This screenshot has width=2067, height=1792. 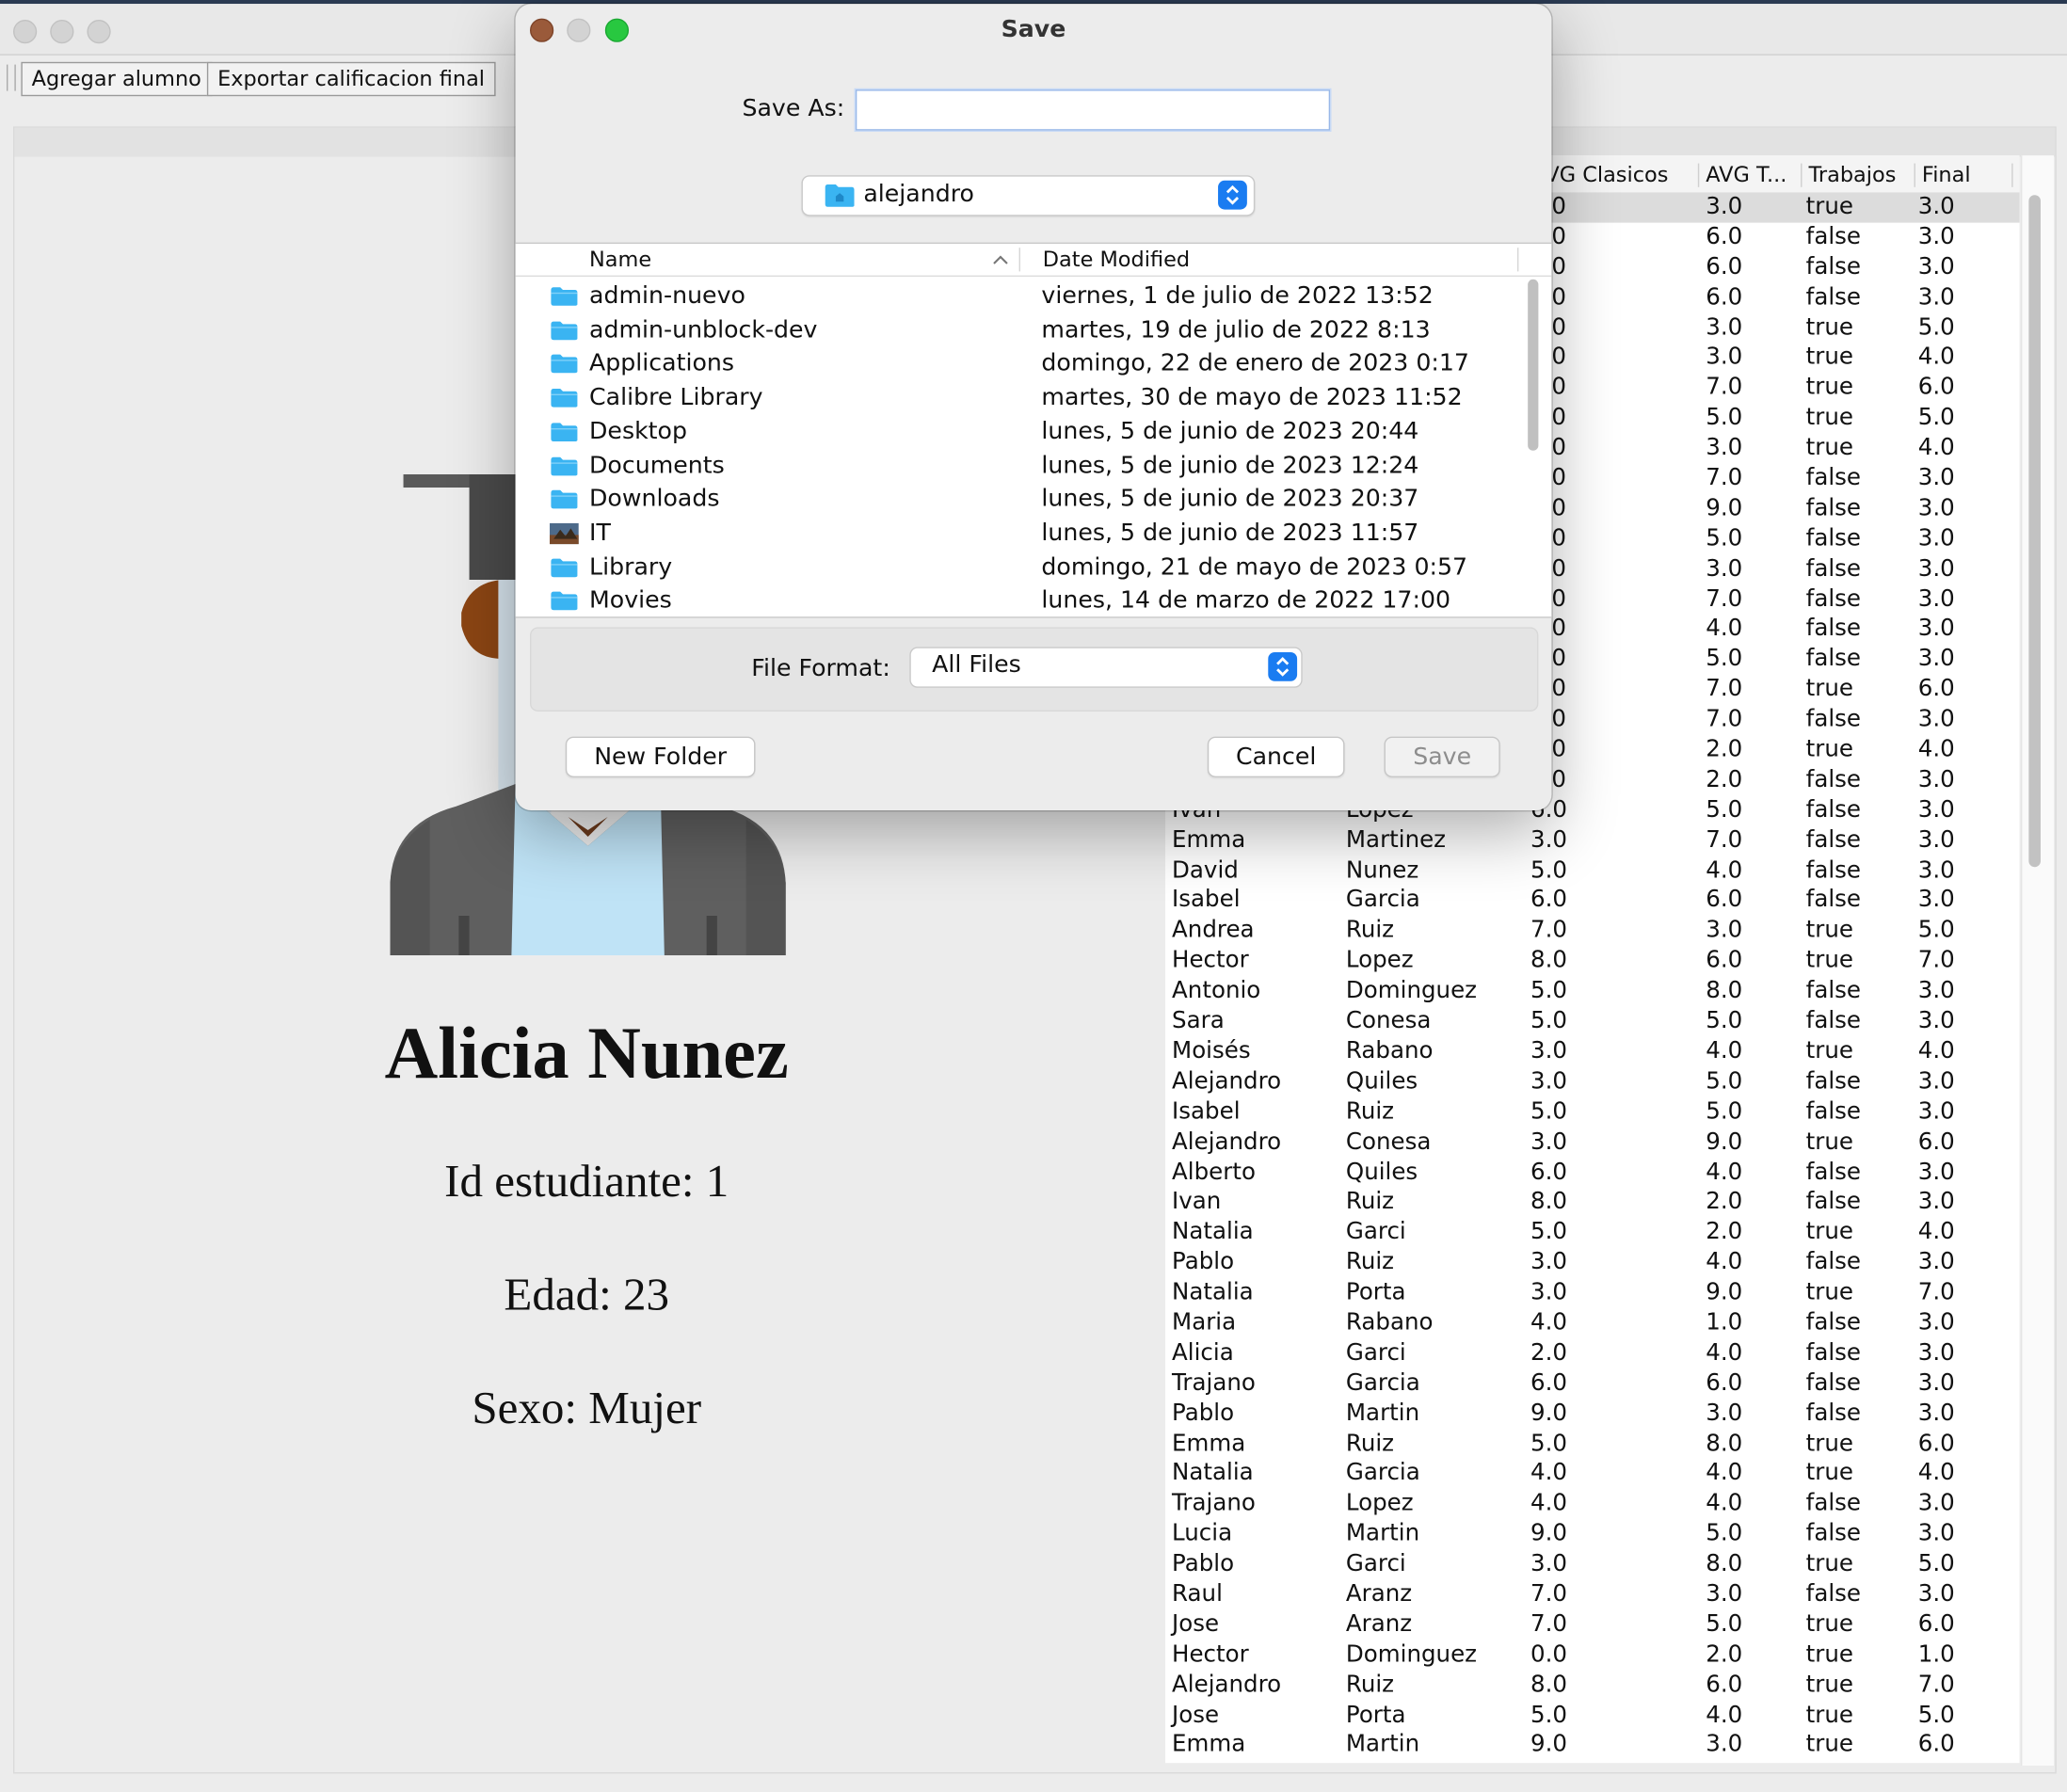 I want to click on avg-classics-cell: 6.0, so click(x=1548, y=900).